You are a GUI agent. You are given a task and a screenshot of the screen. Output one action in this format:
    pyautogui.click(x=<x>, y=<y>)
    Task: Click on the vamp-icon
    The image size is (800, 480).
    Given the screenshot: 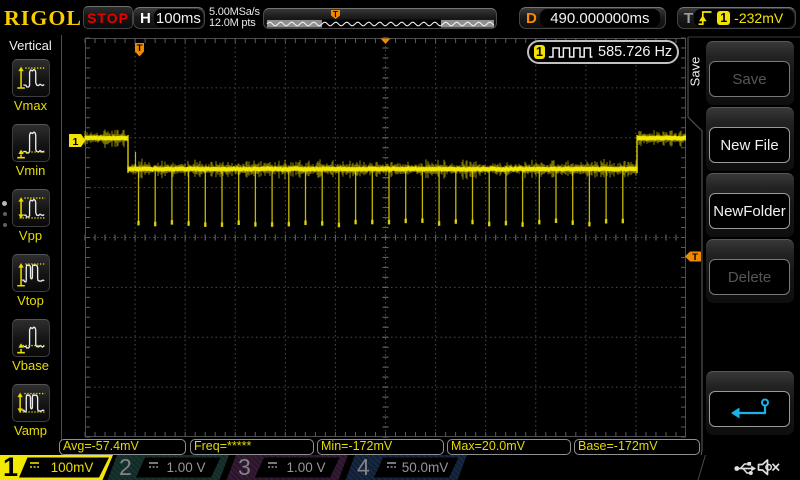 What is the action you would take?
    pyautogui.click(x=30, y=403)
    